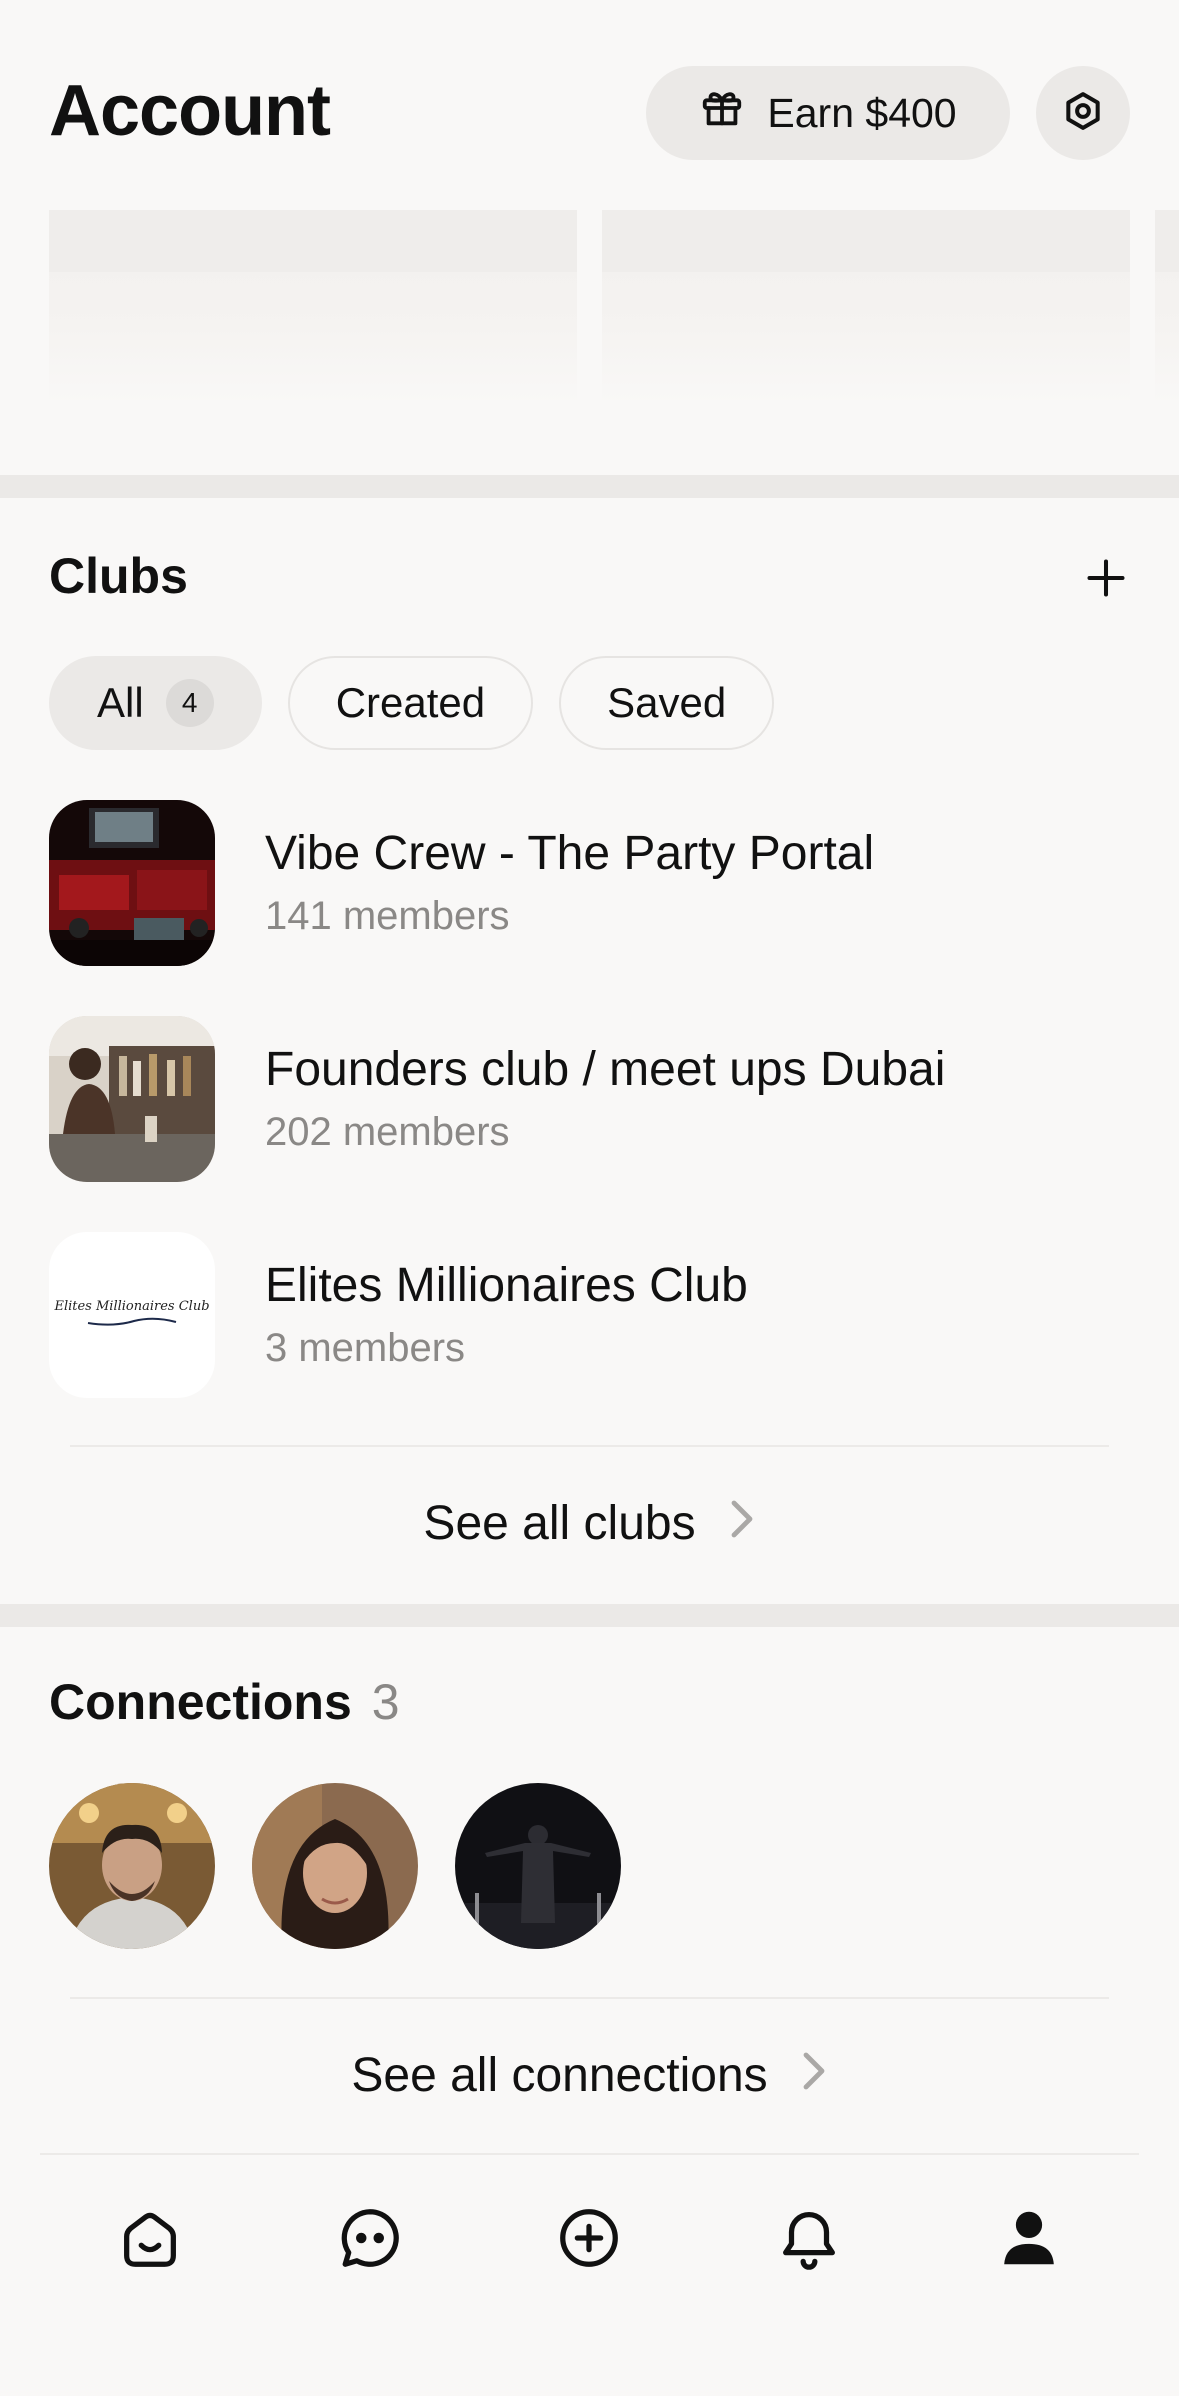 The height and width of the screenshot is (2396, 1179). I want to click on connections-title-label: Connections, so click(200, 1702).